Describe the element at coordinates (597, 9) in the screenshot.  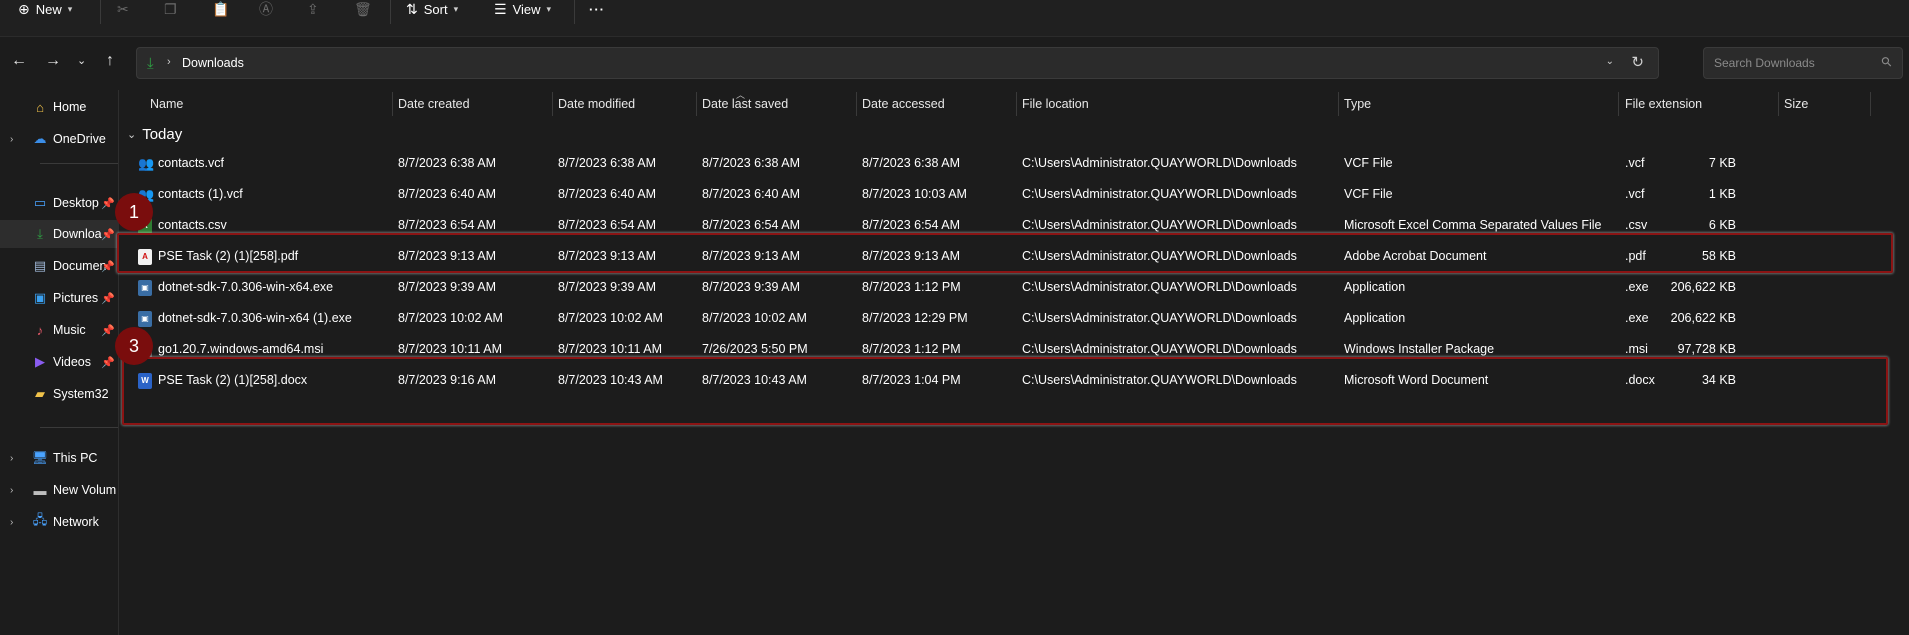
I see `more-options-button: ···` at that location.